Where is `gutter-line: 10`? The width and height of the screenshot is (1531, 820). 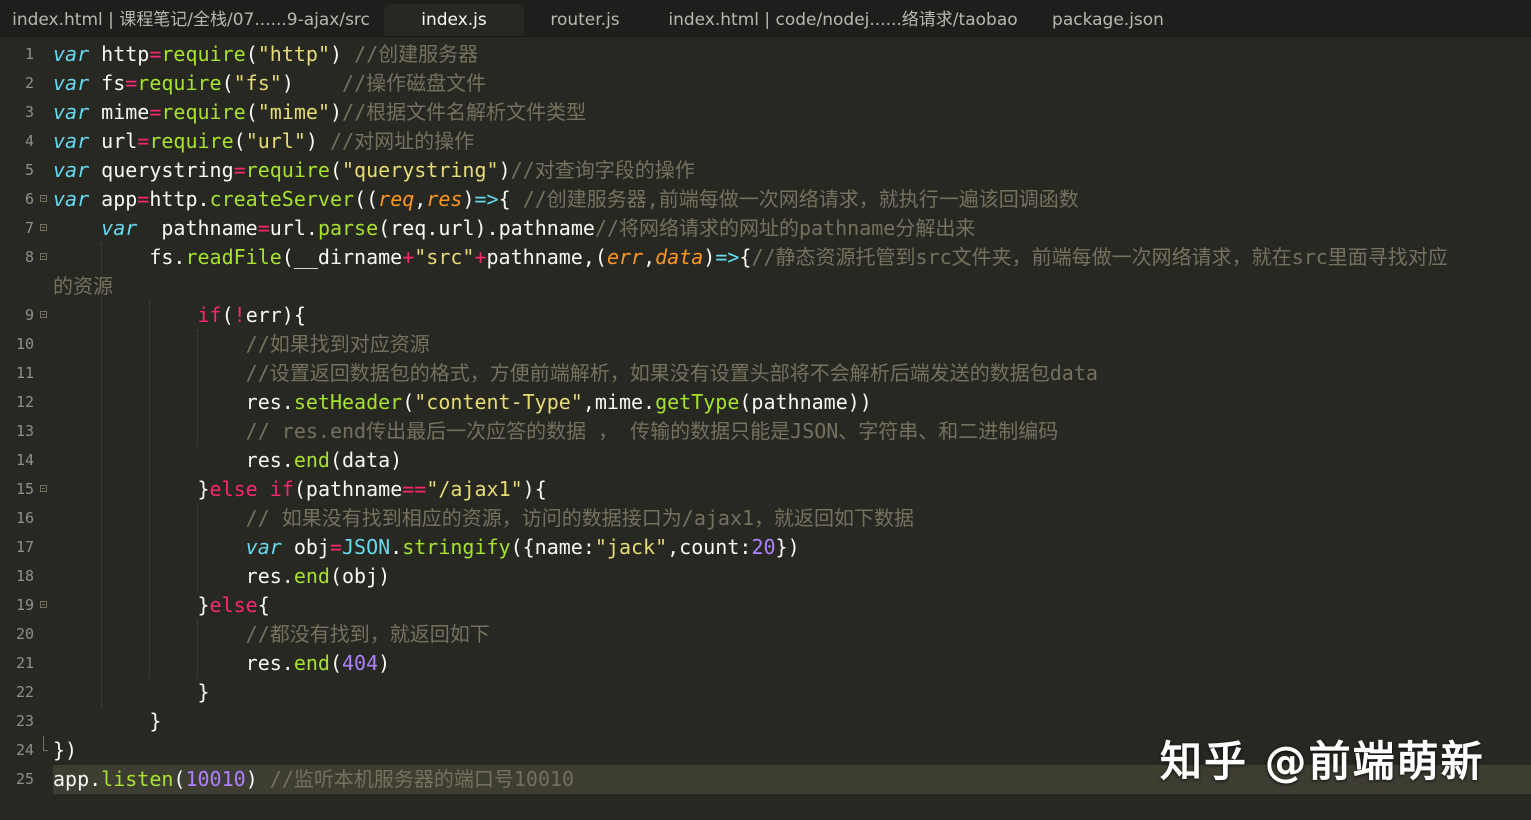 gutter-line: 10 is located at coordinates (25, 344).